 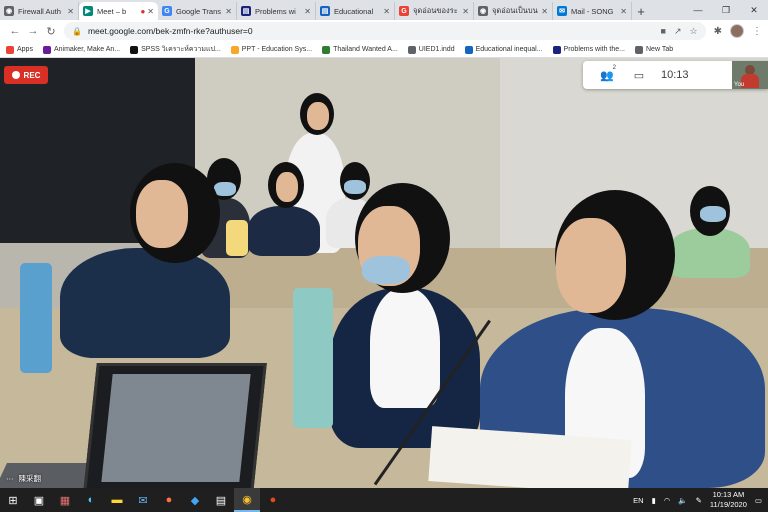 I want to click on mail-icon: ✉, so click(x=562, y=11).